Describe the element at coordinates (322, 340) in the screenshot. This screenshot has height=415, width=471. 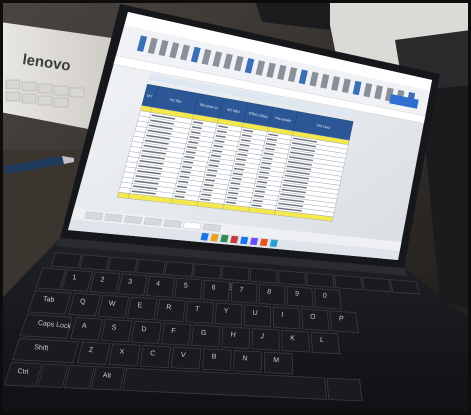
I see `key-label: L` at that location.